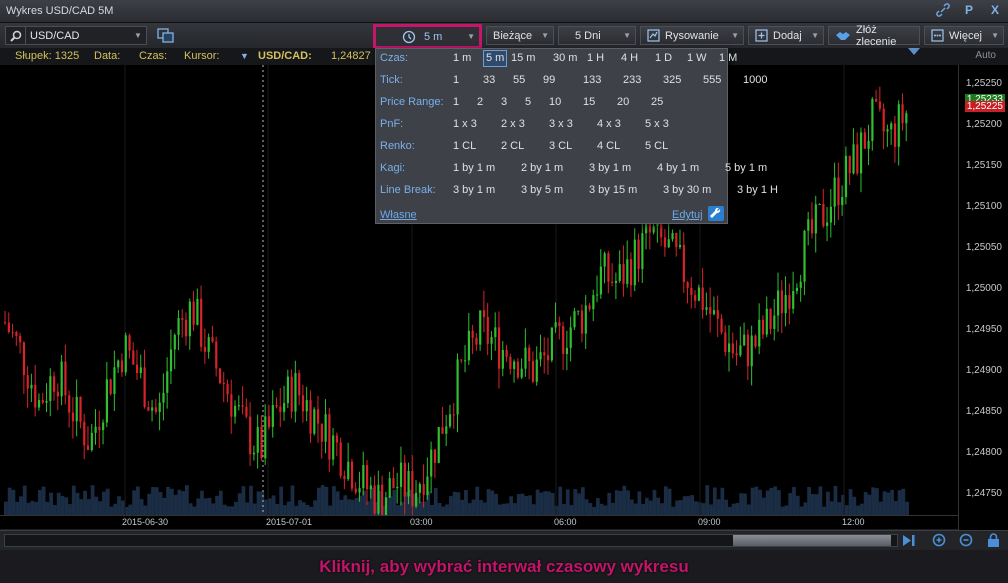 The height and width of the screenshot is (583, 1008). I want to click on drawing-label: Rysowanie, so click(692, 35).